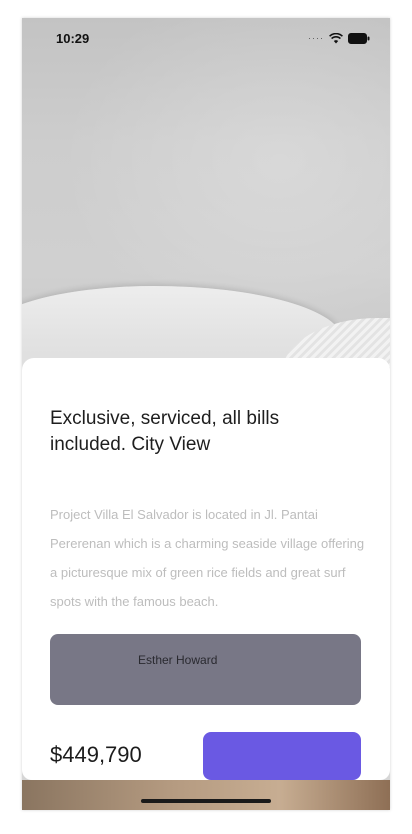 The image size is (412, 834). Describe the element at coordinates (282, 756) in the screenshot. I see `book-button` at that location.